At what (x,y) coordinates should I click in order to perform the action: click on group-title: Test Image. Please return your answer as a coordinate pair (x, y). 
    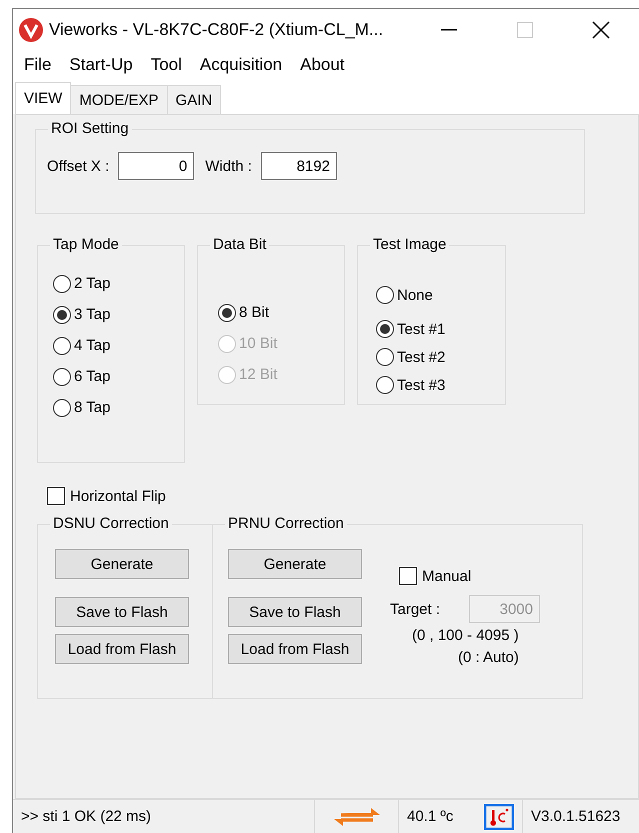
    Looking at the image, I should click on (410, 244).